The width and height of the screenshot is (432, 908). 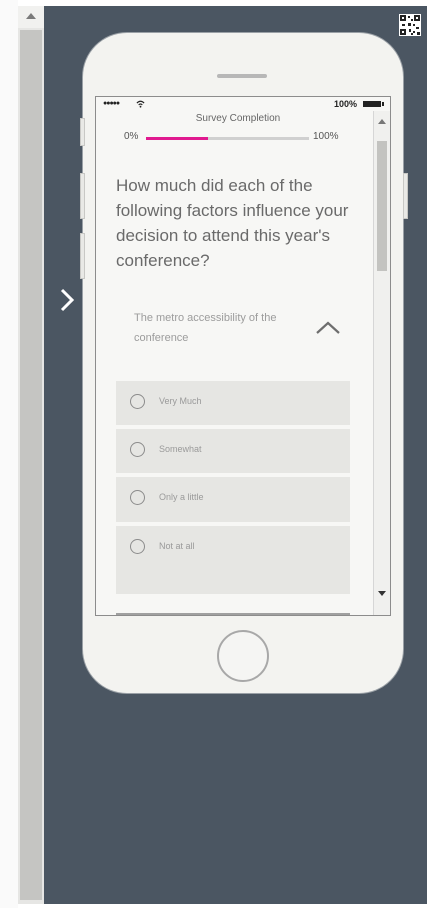 I want to click on scroll-down-arrow, so click(x=382, y=593).